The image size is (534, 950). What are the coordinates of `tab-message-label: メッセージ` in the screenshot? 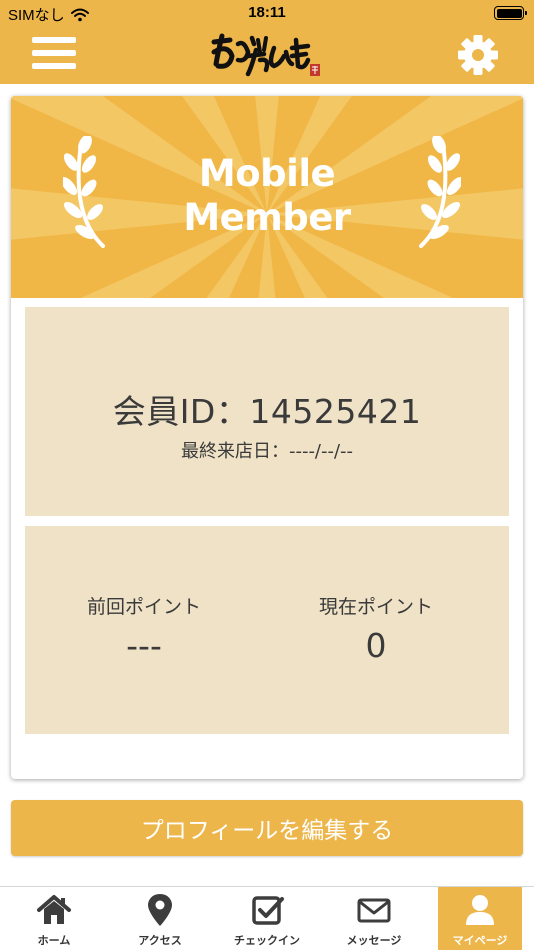 It's located at (374, 940).